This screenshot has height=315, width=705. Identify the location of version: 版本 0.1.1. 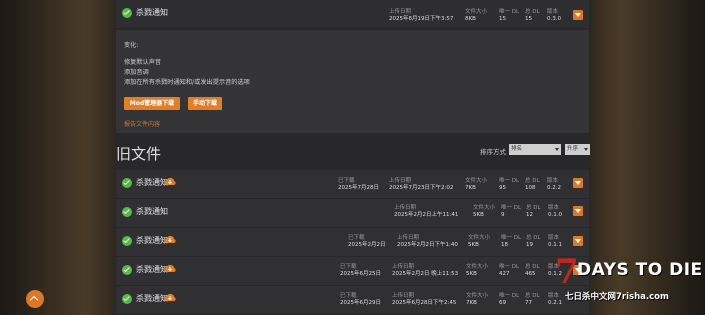
(555, 241).